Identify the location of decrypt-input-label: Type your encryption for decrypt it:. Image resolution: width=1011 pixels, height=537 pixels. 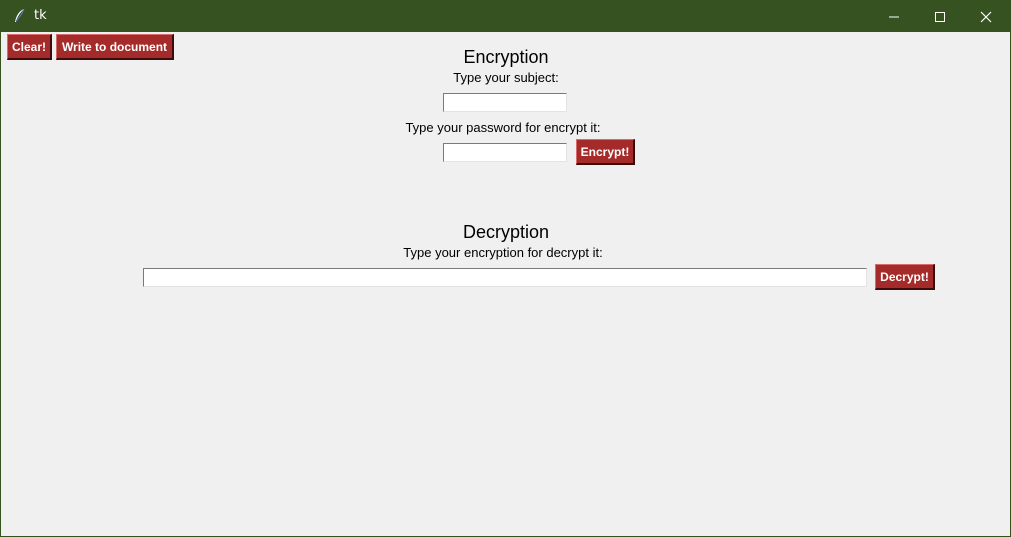
(503, 252).